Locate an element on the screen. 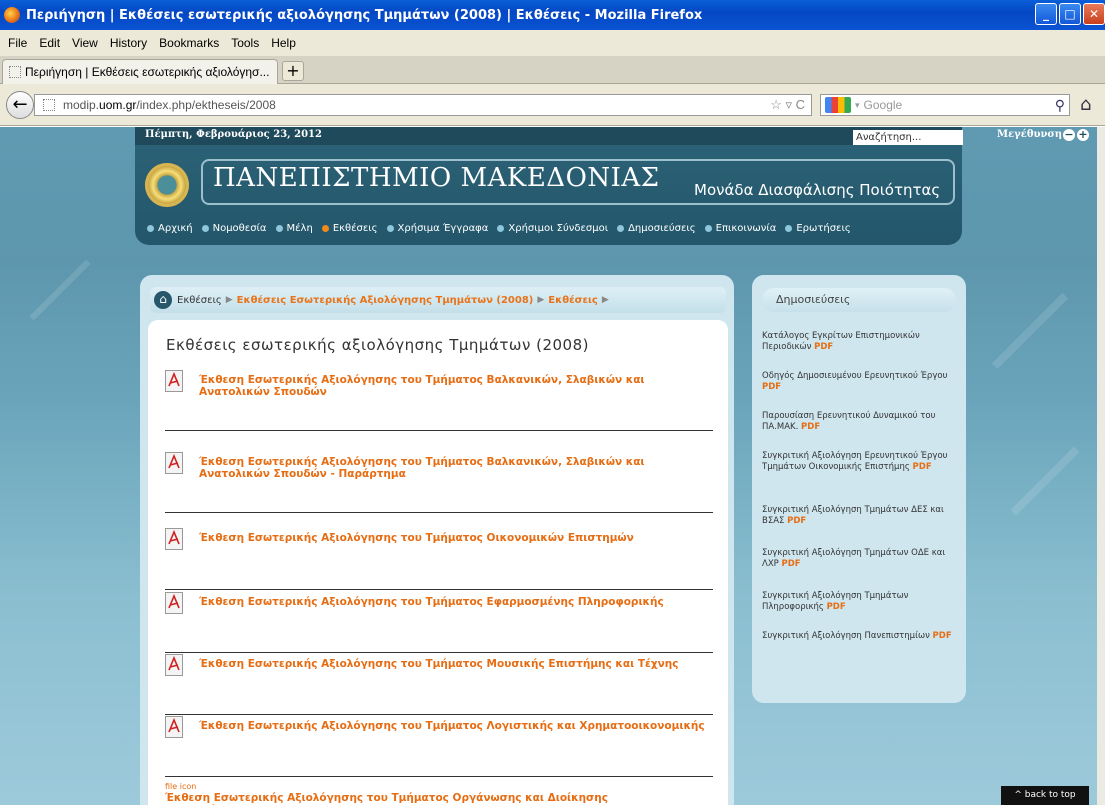  nav-label: Εκθέσεις is located at coordinates (355, 228).